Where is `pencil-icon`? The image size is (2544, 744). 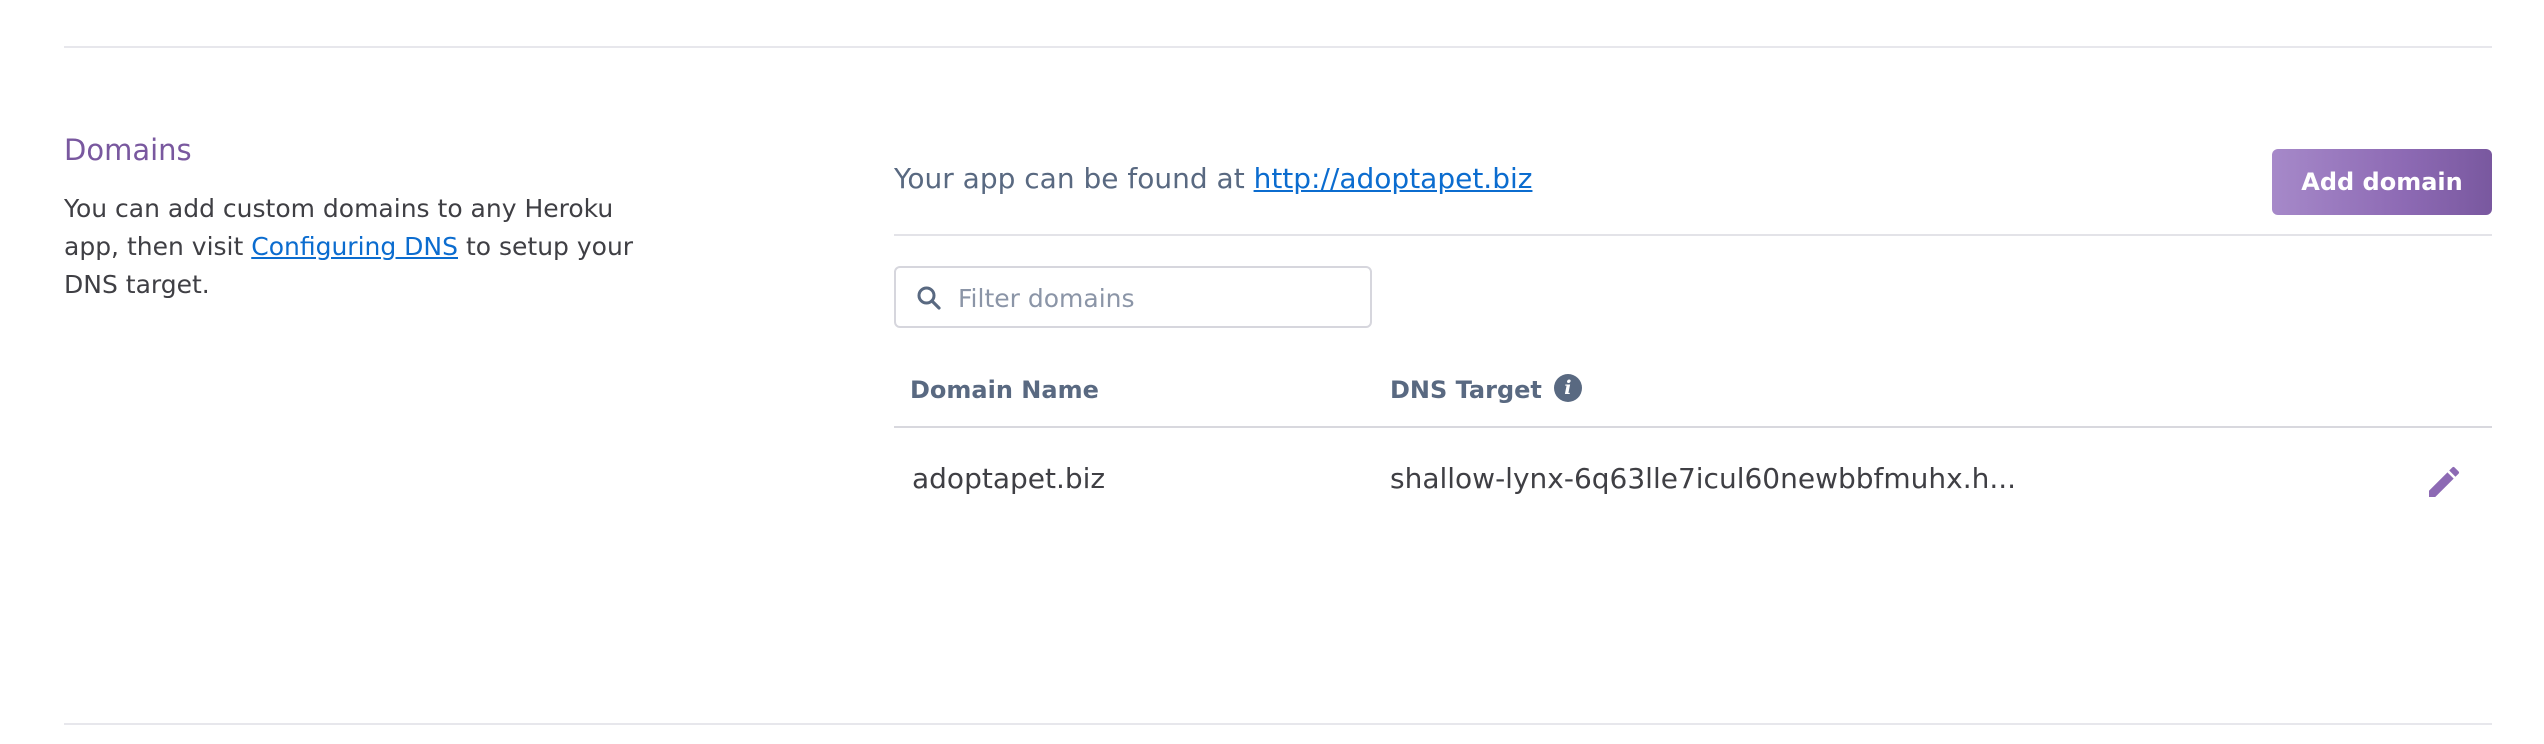
pencil-icon is located at coordinates (2444, 481).